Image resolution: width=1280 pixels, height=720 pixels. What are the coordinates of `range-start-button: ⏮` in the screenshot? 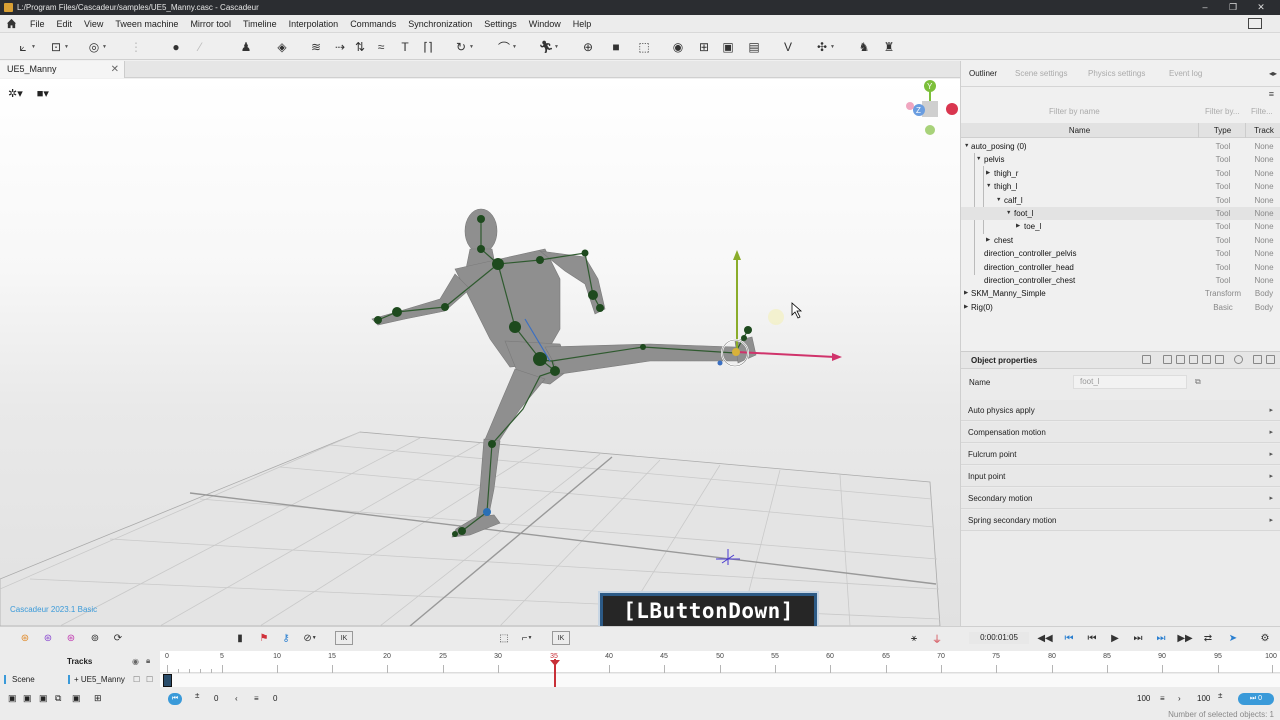 It's located at (175, 699).